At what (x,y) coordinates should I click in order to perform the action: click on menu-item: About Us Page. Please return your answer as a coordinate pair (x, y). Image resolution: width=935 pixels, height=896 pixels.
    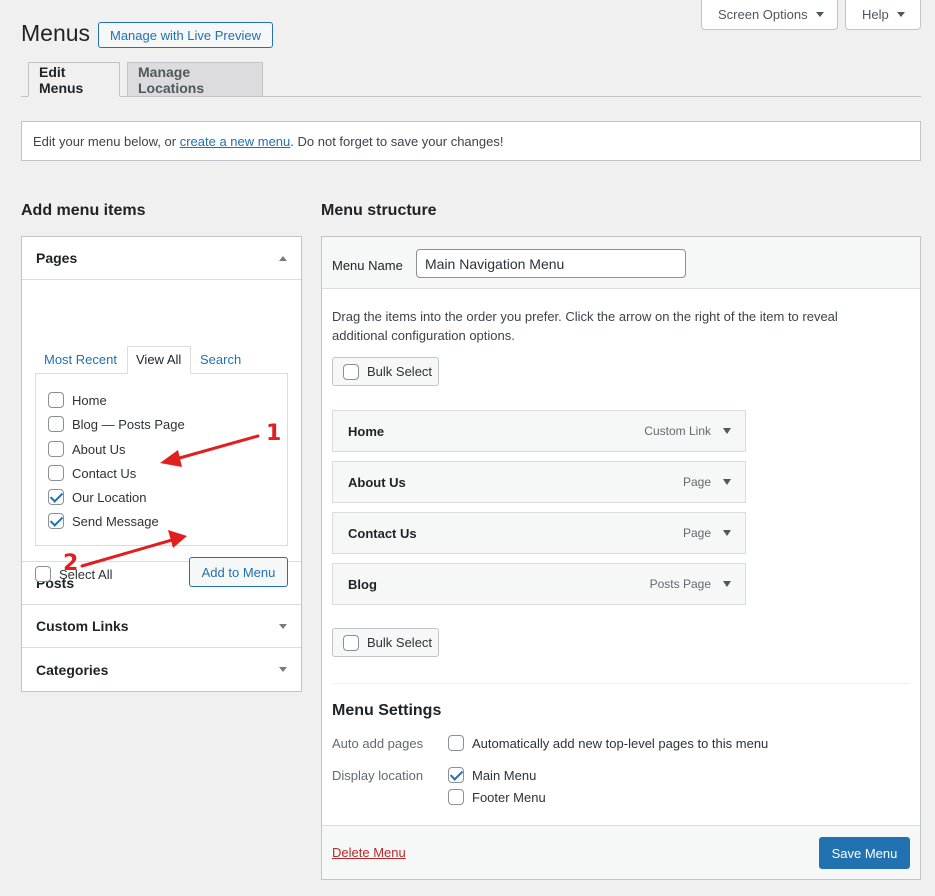
    Looking at the image, I should click on (539, 482).